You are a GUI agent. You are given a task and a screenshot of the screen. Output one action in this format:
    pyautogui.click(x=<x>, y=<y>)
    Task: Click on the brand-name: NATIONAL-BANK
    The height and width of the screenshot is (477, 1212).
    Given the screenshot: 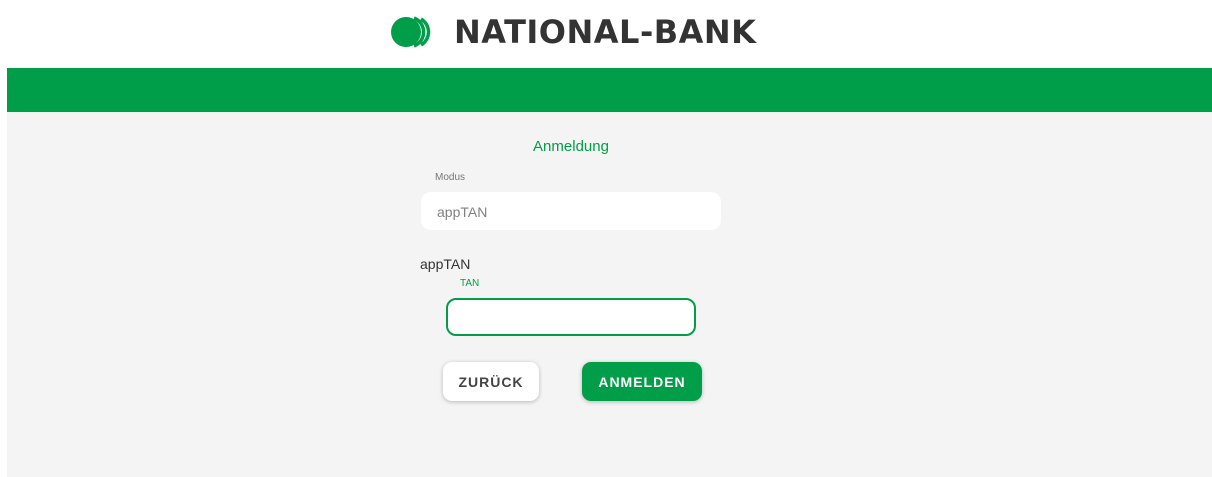 What is the action you would take?
    pyautogui.click(x=605, y=32)
    